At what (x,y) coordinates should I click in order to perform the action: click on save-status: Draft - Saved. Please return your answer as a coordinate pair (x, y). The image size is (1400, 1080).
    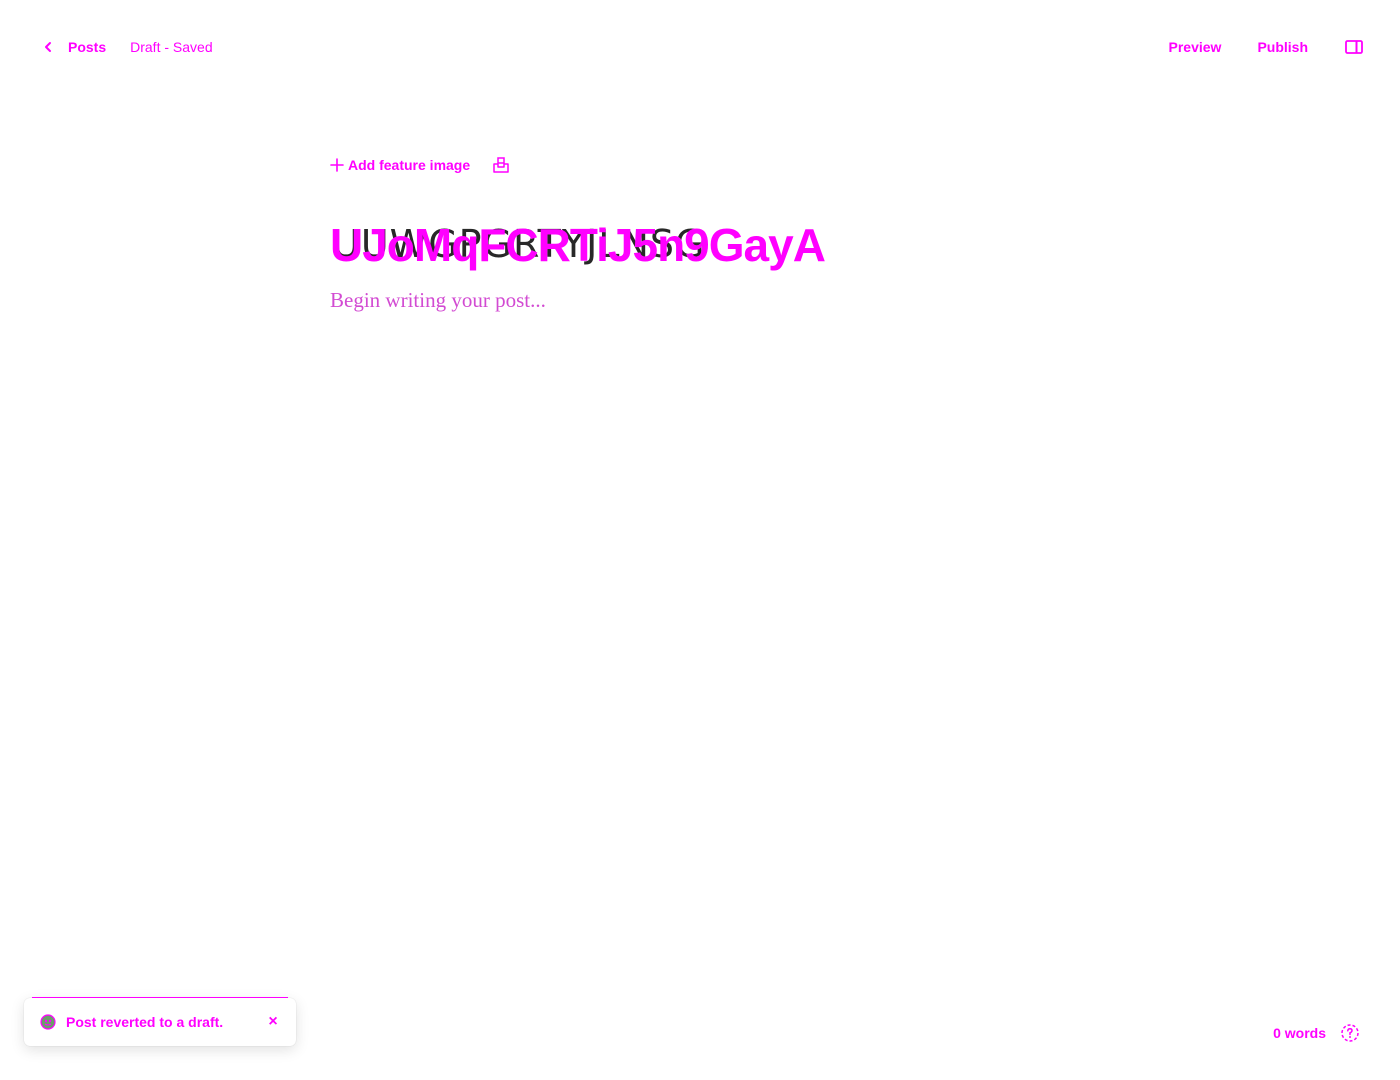
    Looking at the image, I should click on (171, 47).